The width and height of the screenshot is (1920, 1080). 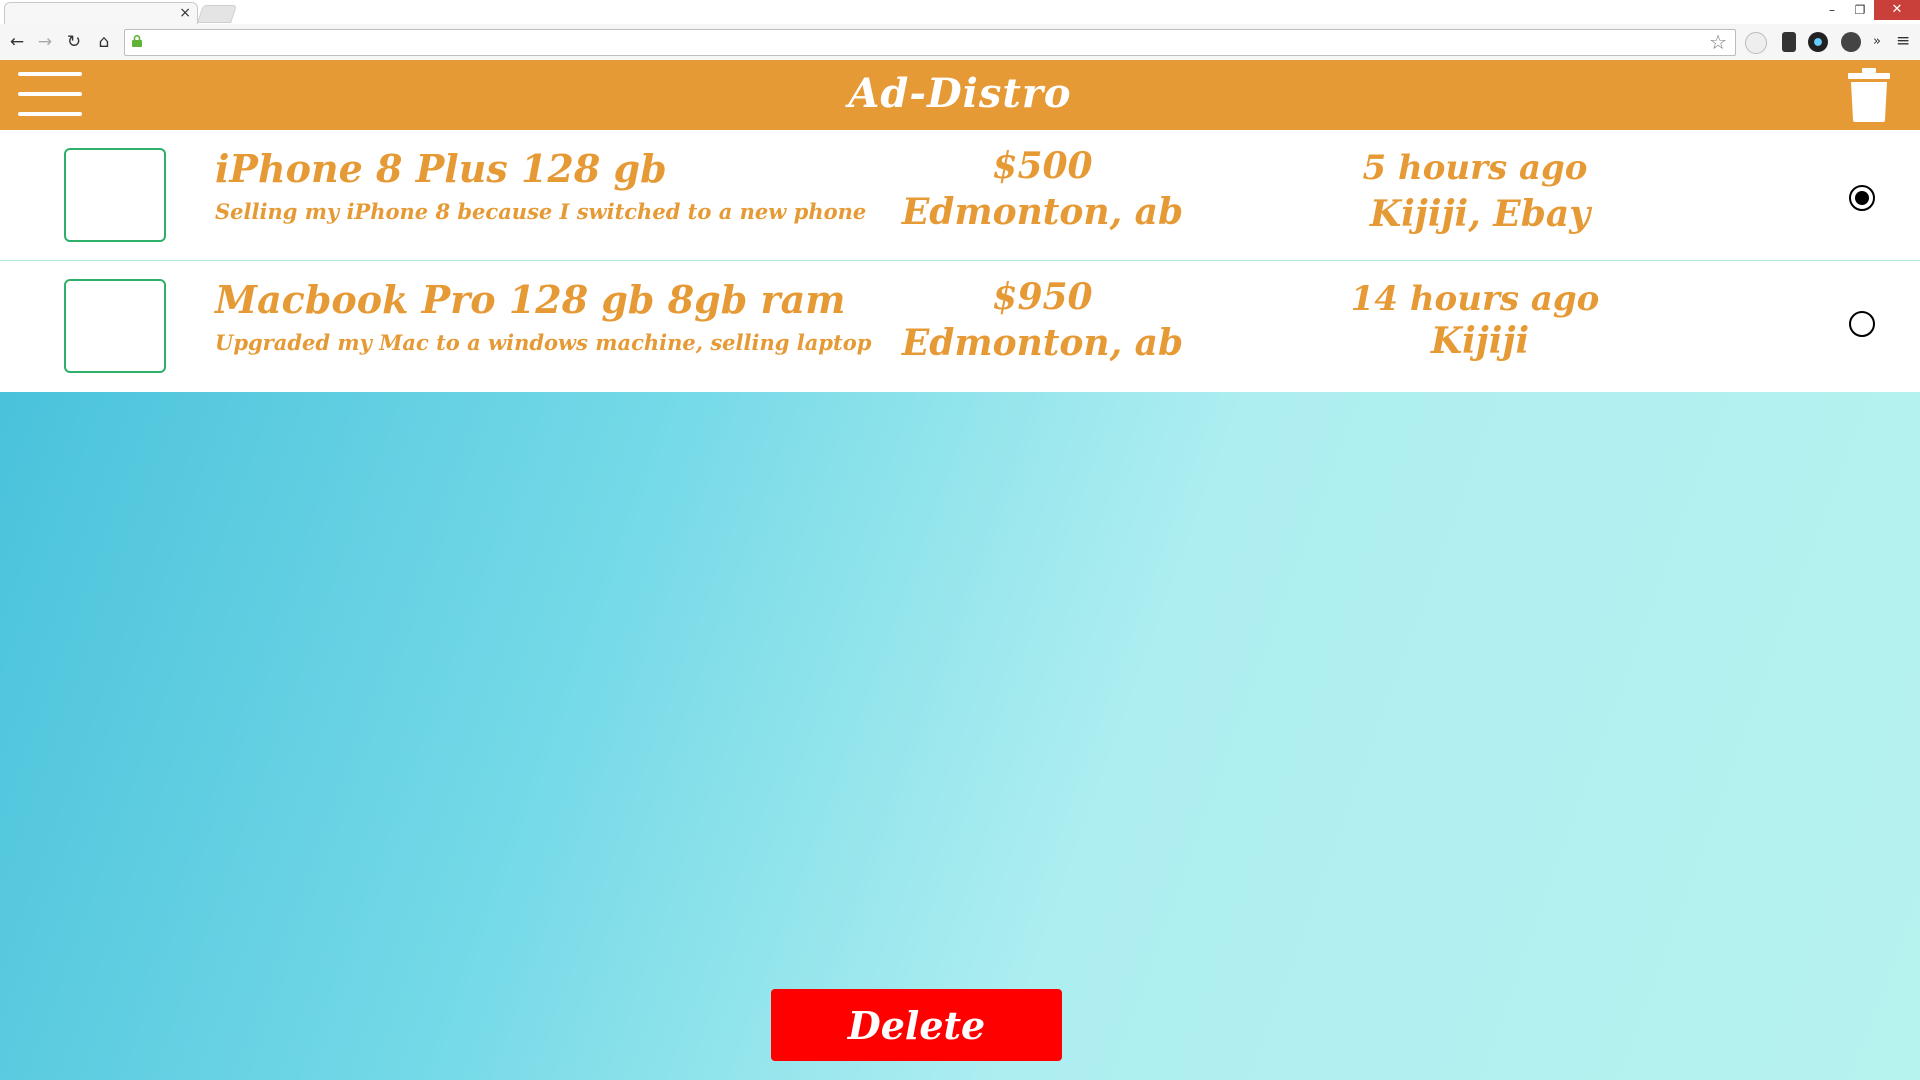 I want to click on delete-button: Delete, so click(x=916, y=1025).